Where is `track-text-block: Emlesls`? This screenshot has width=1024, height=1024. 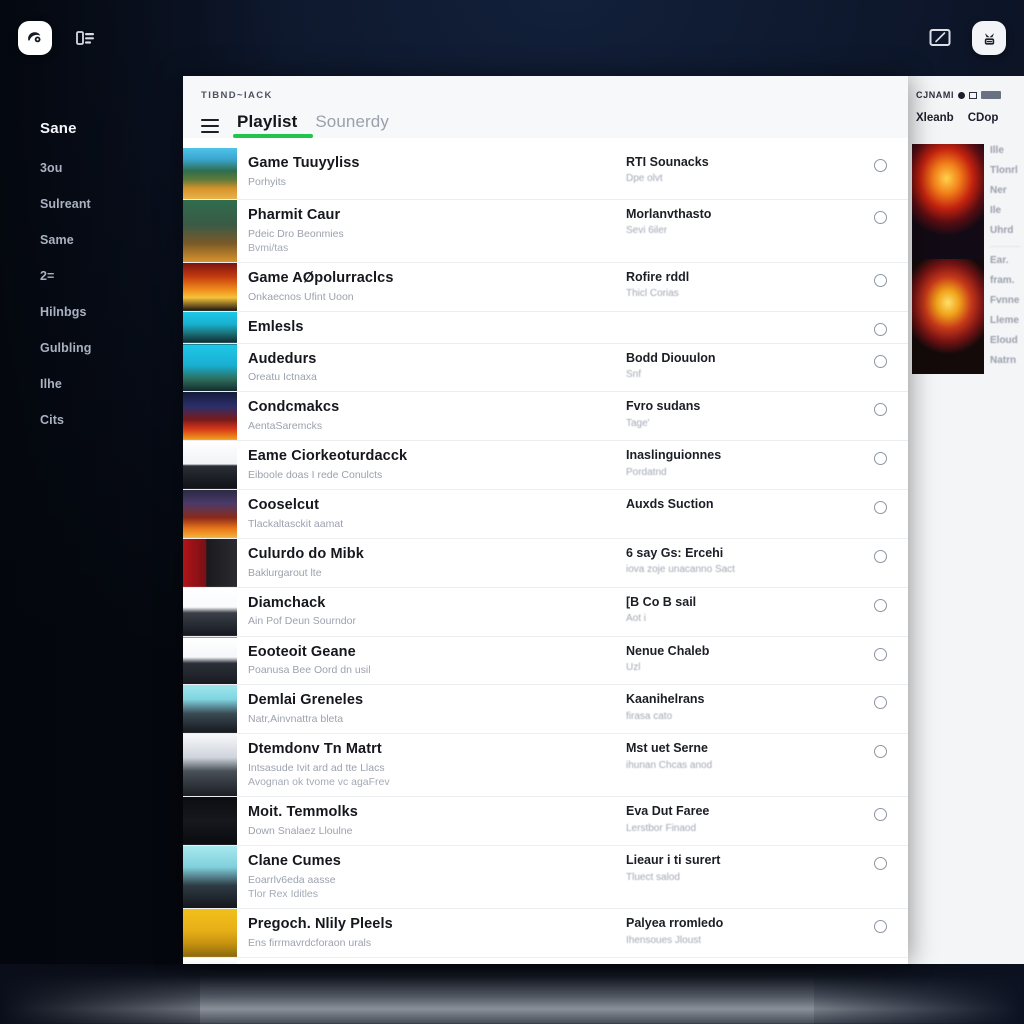
track-text-block: Emlesls is located at coordinates (429, 327).